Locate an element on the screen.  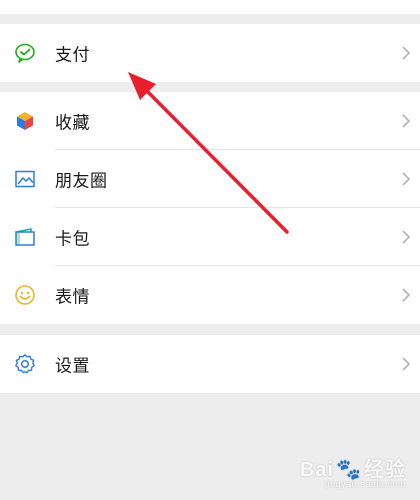
menu-item-label-moments: 朋友圈 is located at coordinates (81, 181).